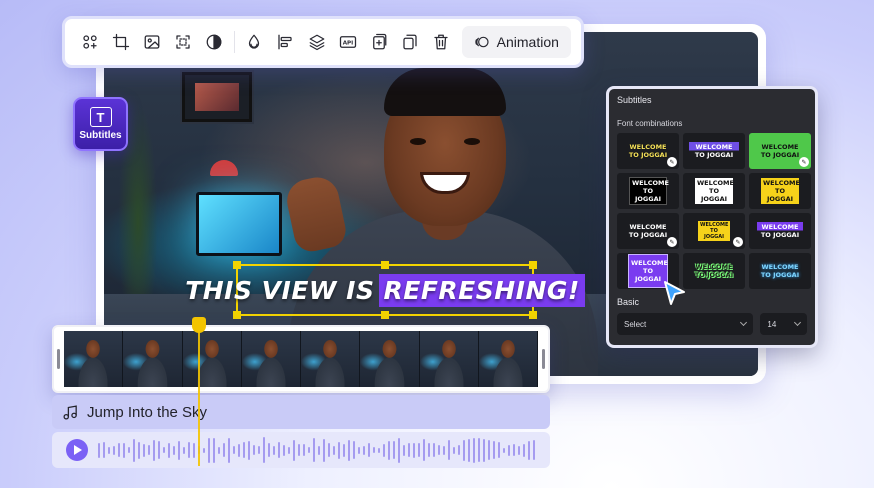  I want to click on resize-handle-bottom-left, so click(237, 315).